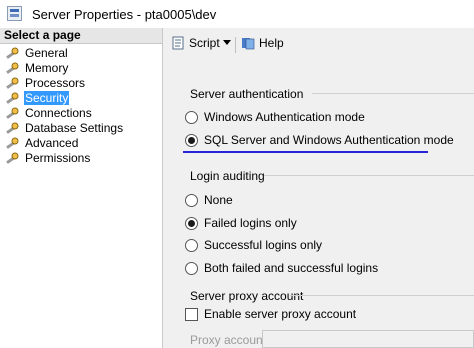  I want to click on page-item-label: Database Settings, so click(74, 128).